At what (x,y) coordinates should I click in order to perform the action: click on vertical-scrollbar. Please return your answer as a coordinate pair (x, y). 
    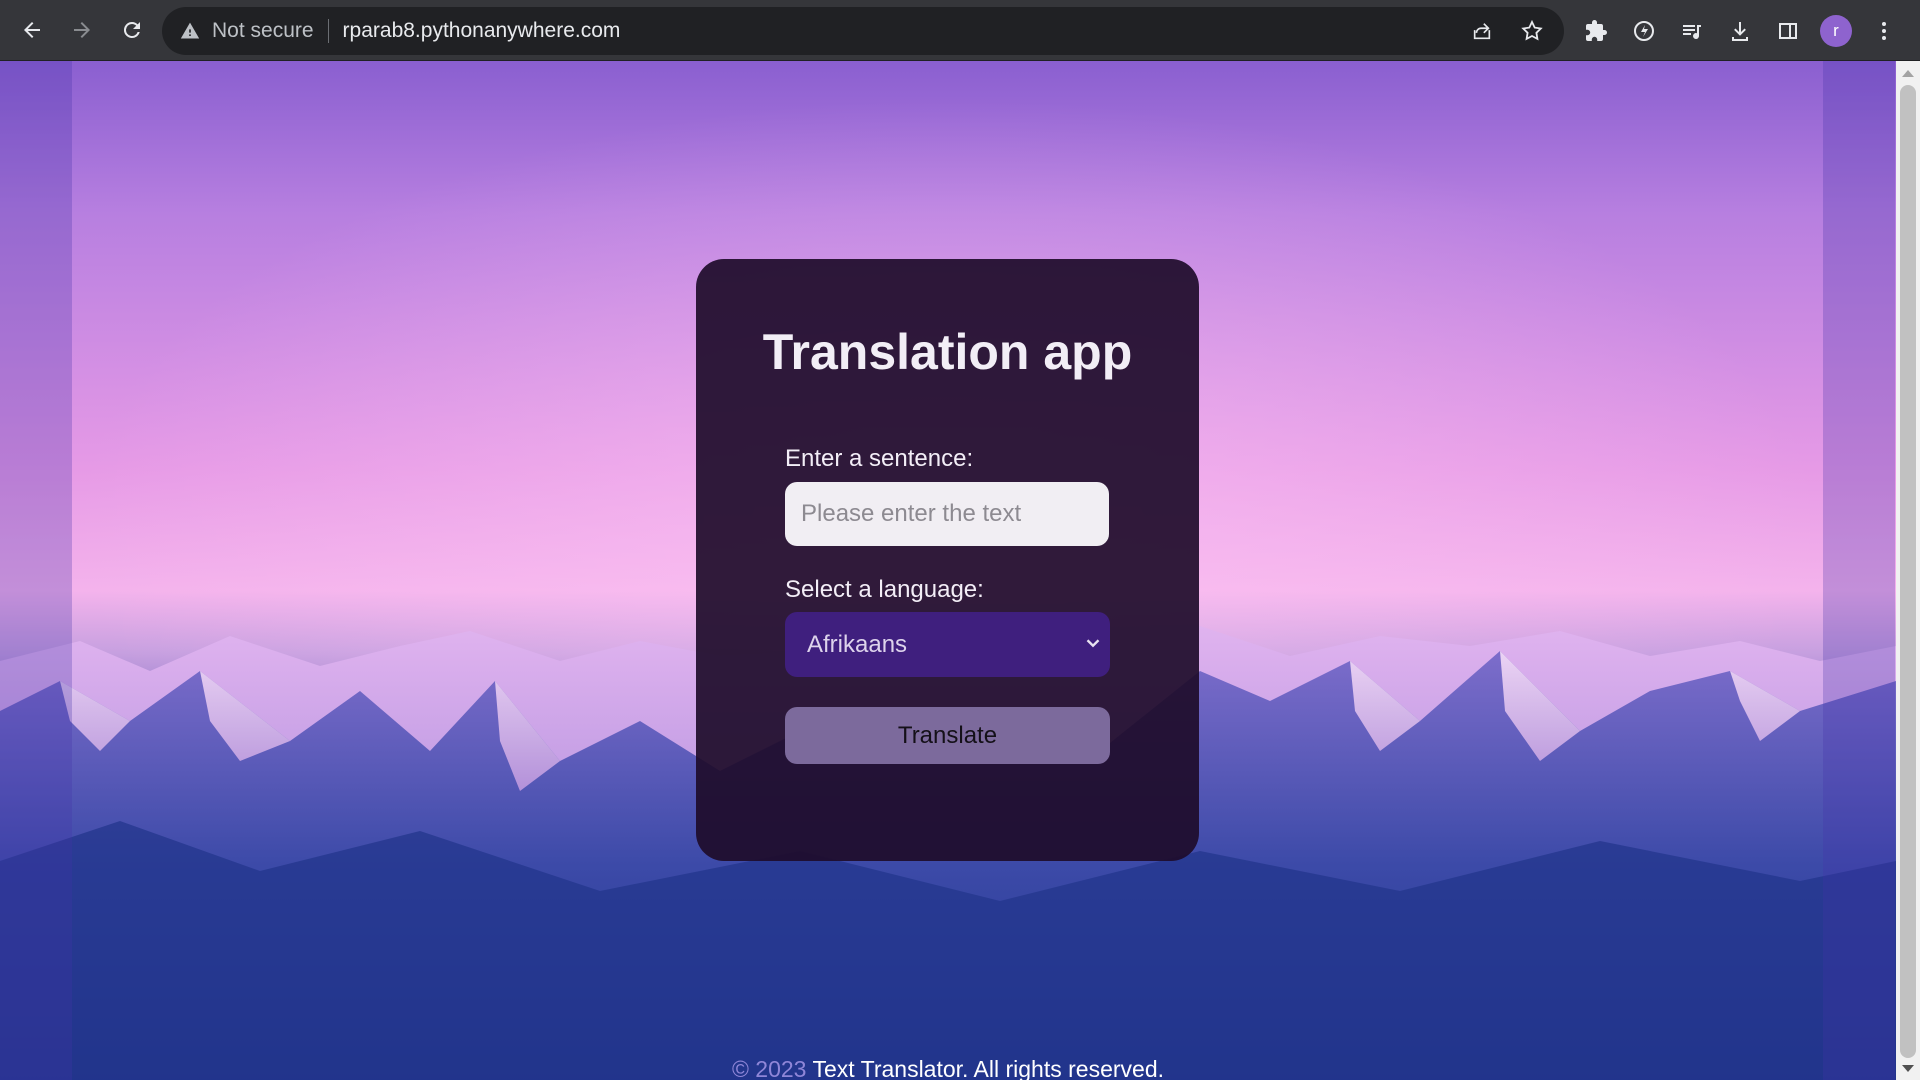
    Looking at the image, I should click on (1908, 570).